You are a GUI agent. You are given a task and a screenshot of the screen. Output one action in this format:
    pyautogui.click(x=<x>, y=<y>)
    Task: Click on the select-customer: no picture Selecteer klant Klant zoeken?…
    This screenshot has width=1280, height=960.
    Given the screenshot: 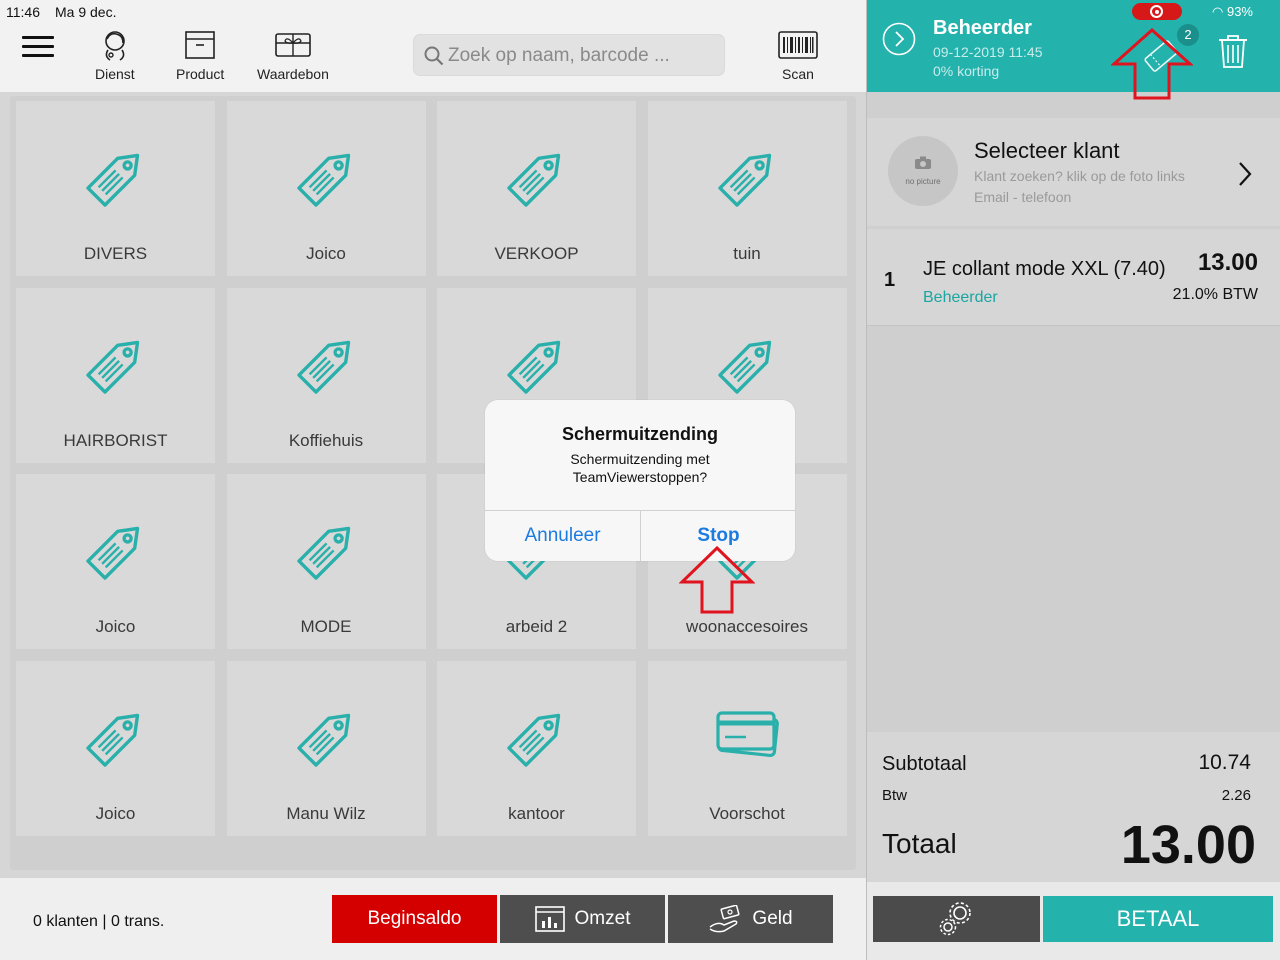 What is the action you would take?
    pyautogui.click(x=1073, y=172)
    